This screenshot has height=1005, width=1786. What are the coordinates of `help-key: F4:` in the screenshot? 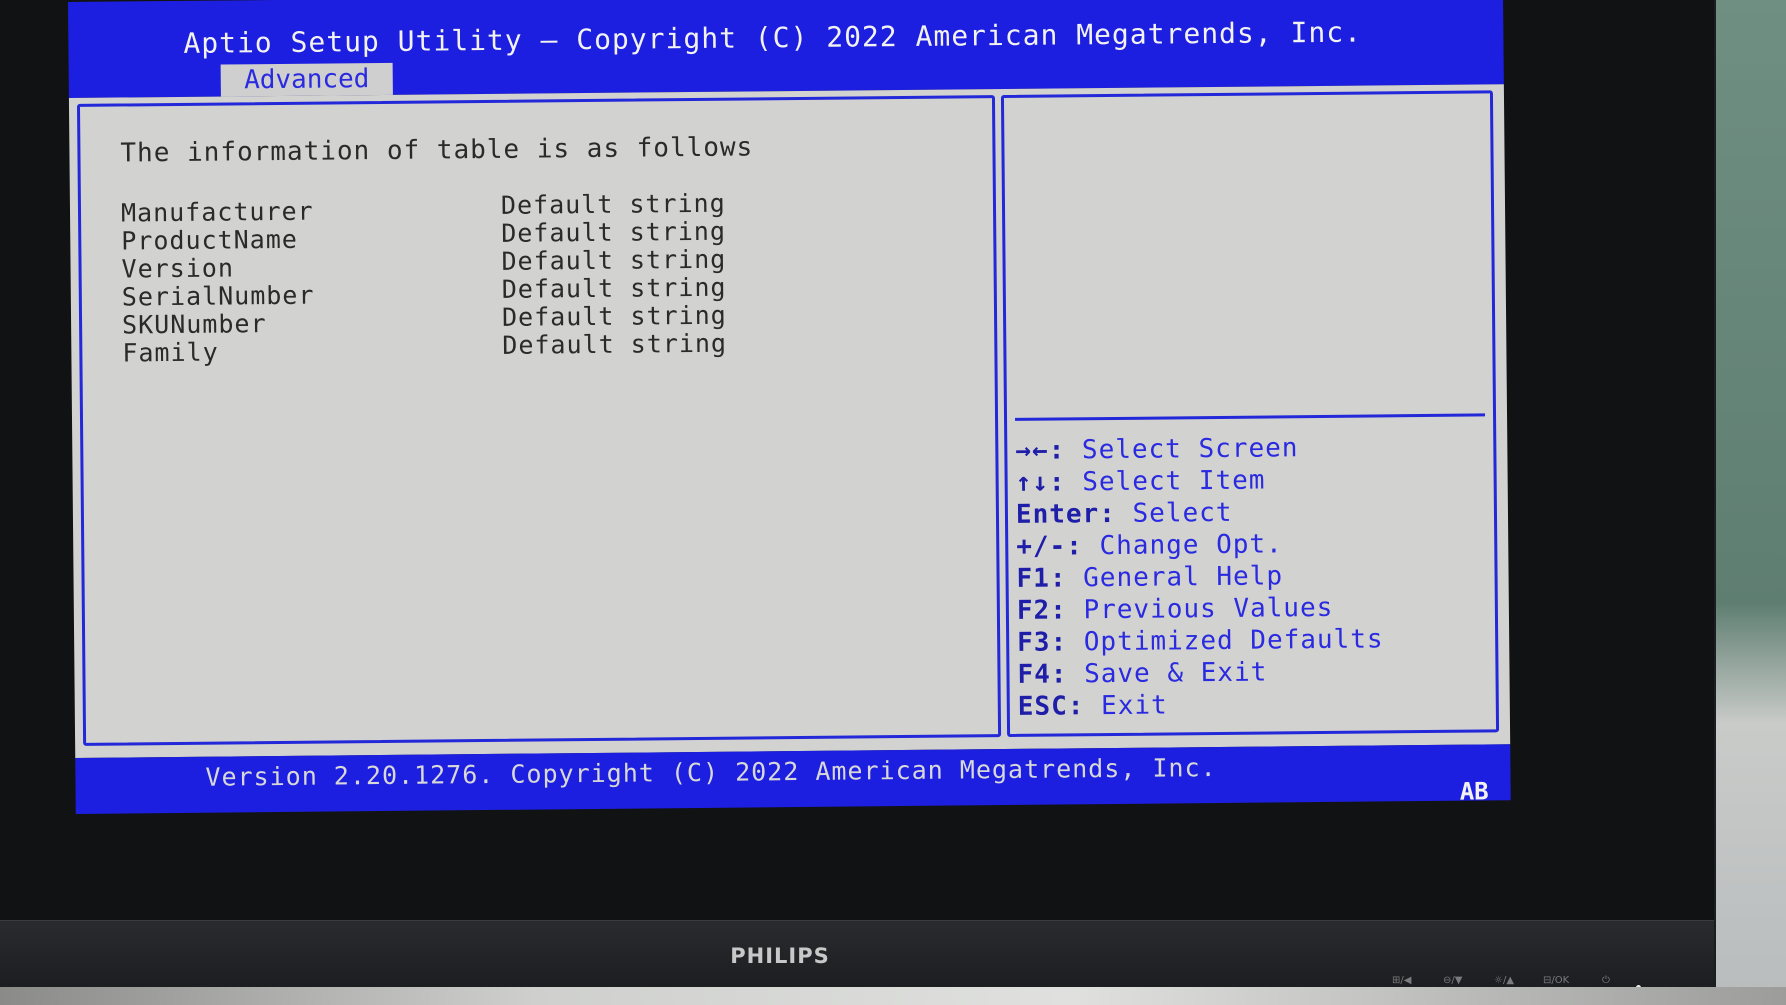 It's located at (1042, 674).